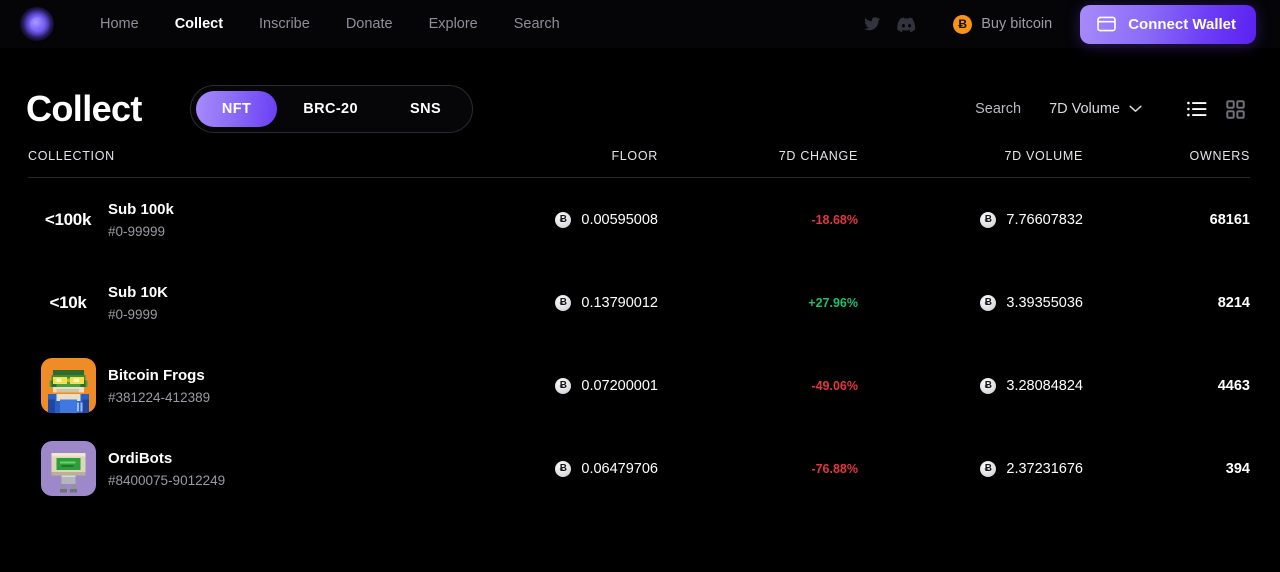 The width and height of the screenshot is (1280, 572). Describe the element at coordinates (119, 24) in the screenshot. I see `nav-link-home: Home` at that location.